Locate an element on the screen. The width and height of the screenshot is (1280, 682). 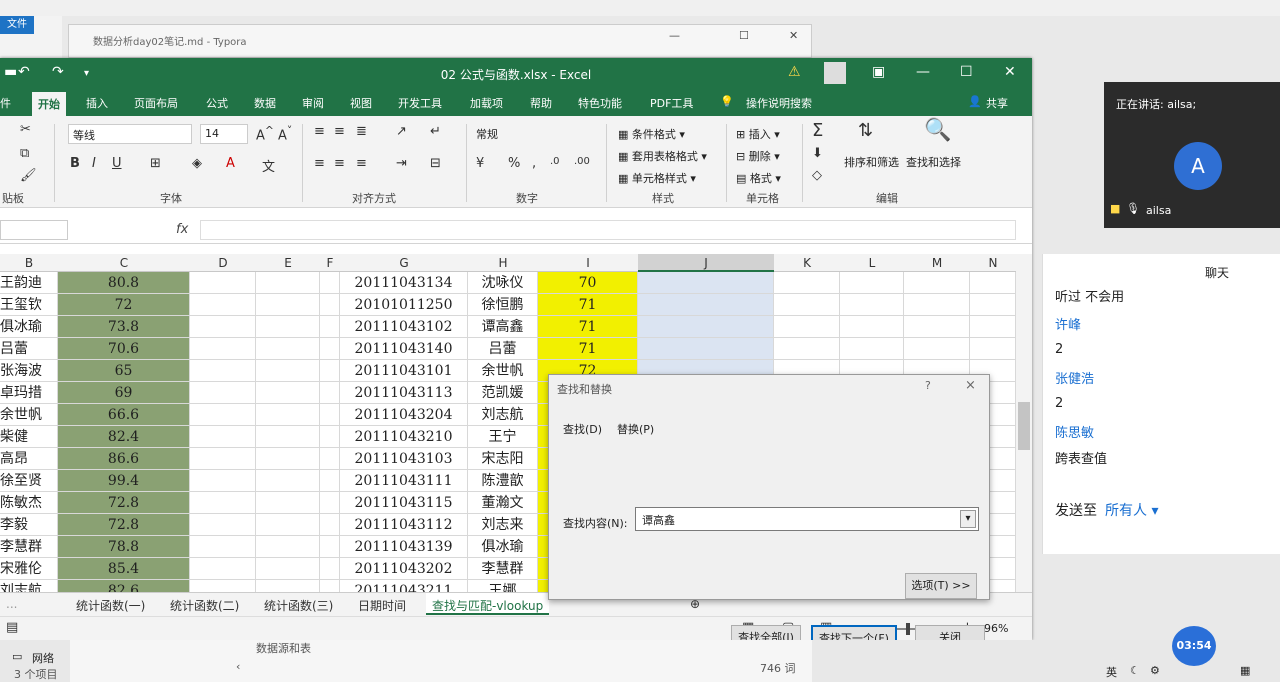
orientation-icon: ↗ is located at coordinates (401, 131).